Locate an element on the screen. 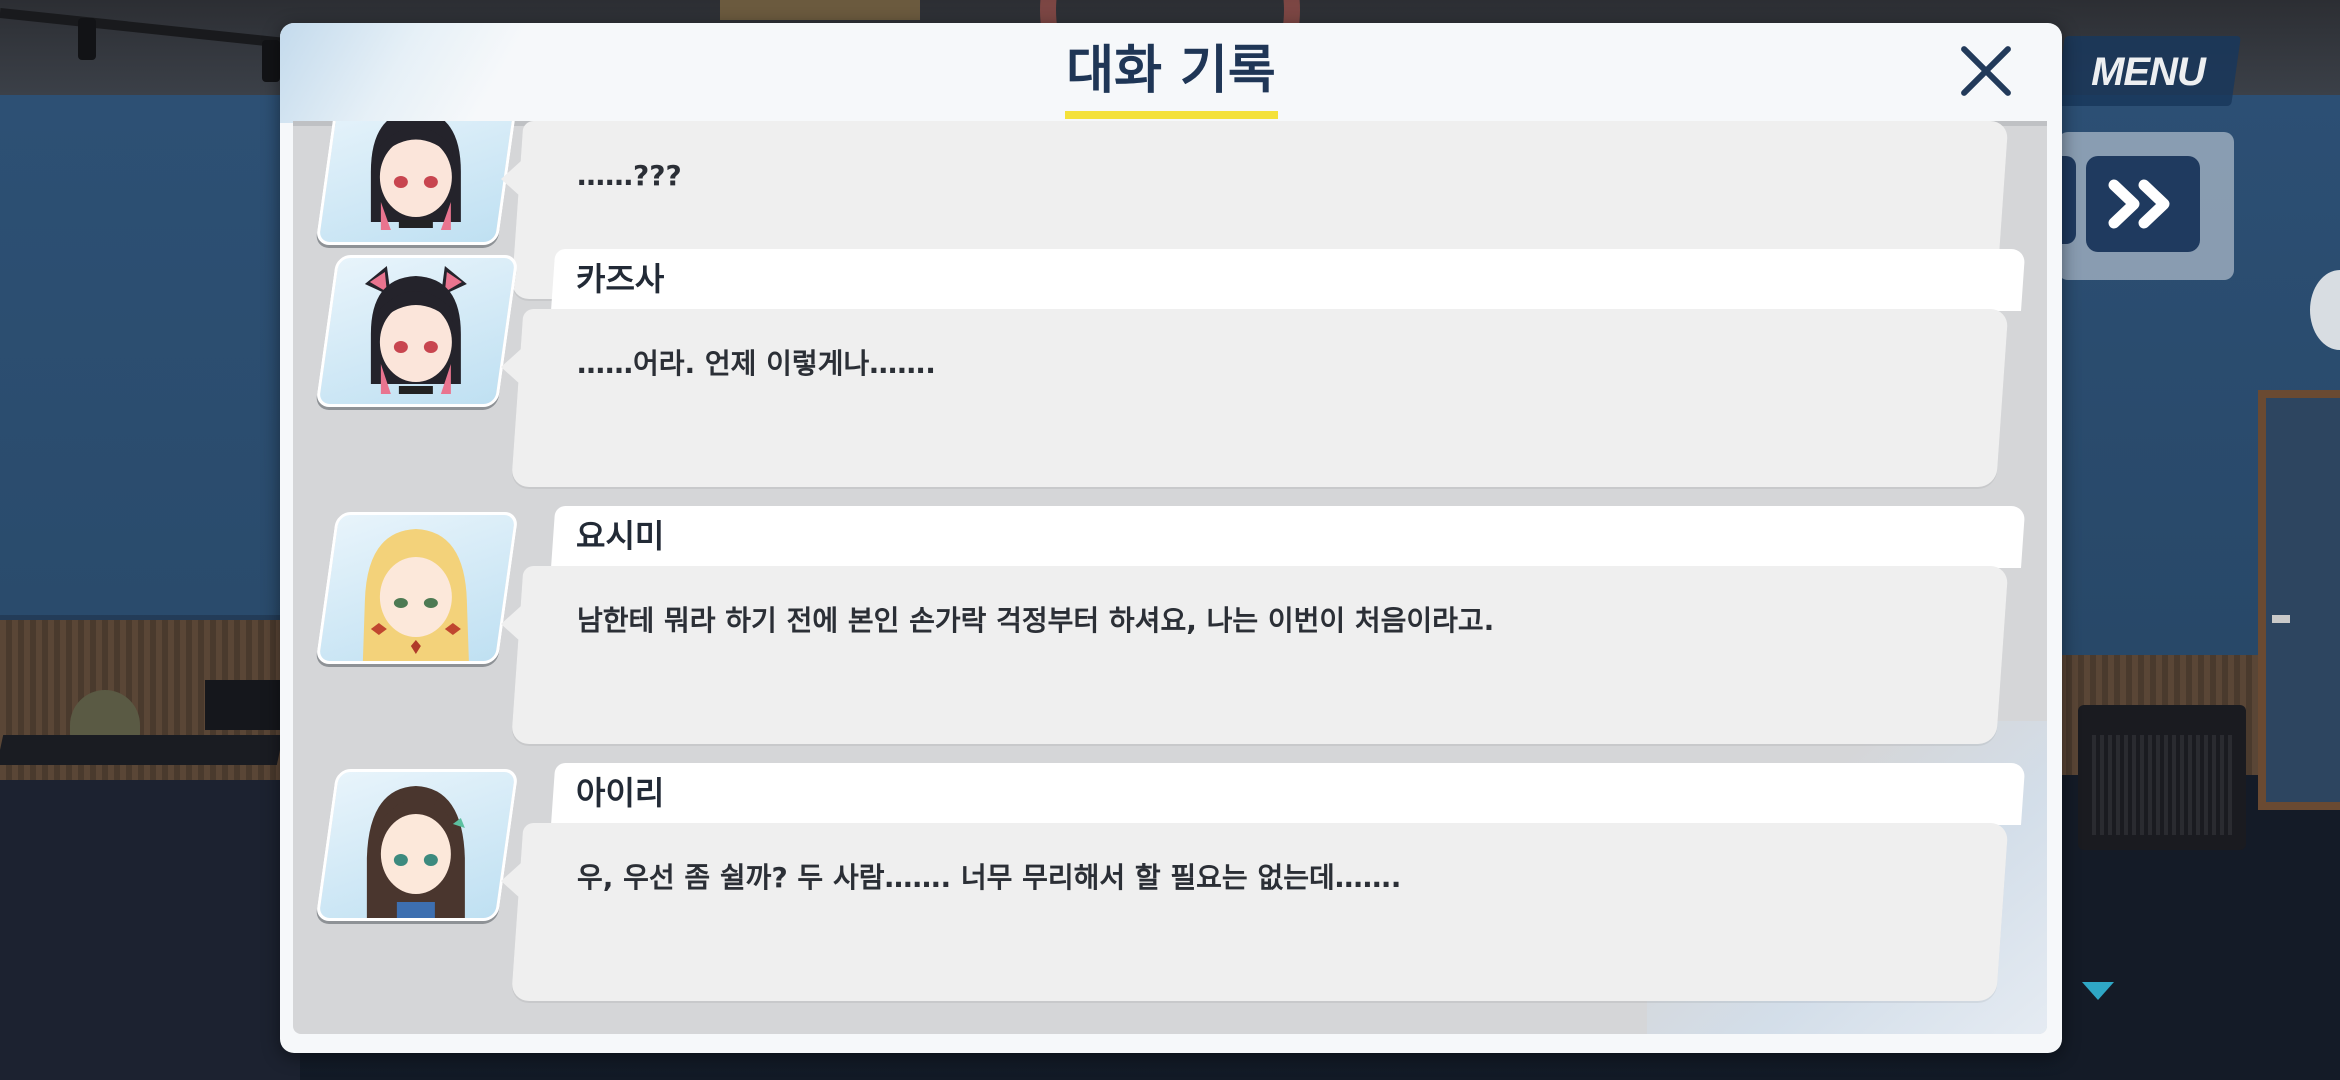 The image size is (2340, 1080). door is located at coordinates (2299, 600).